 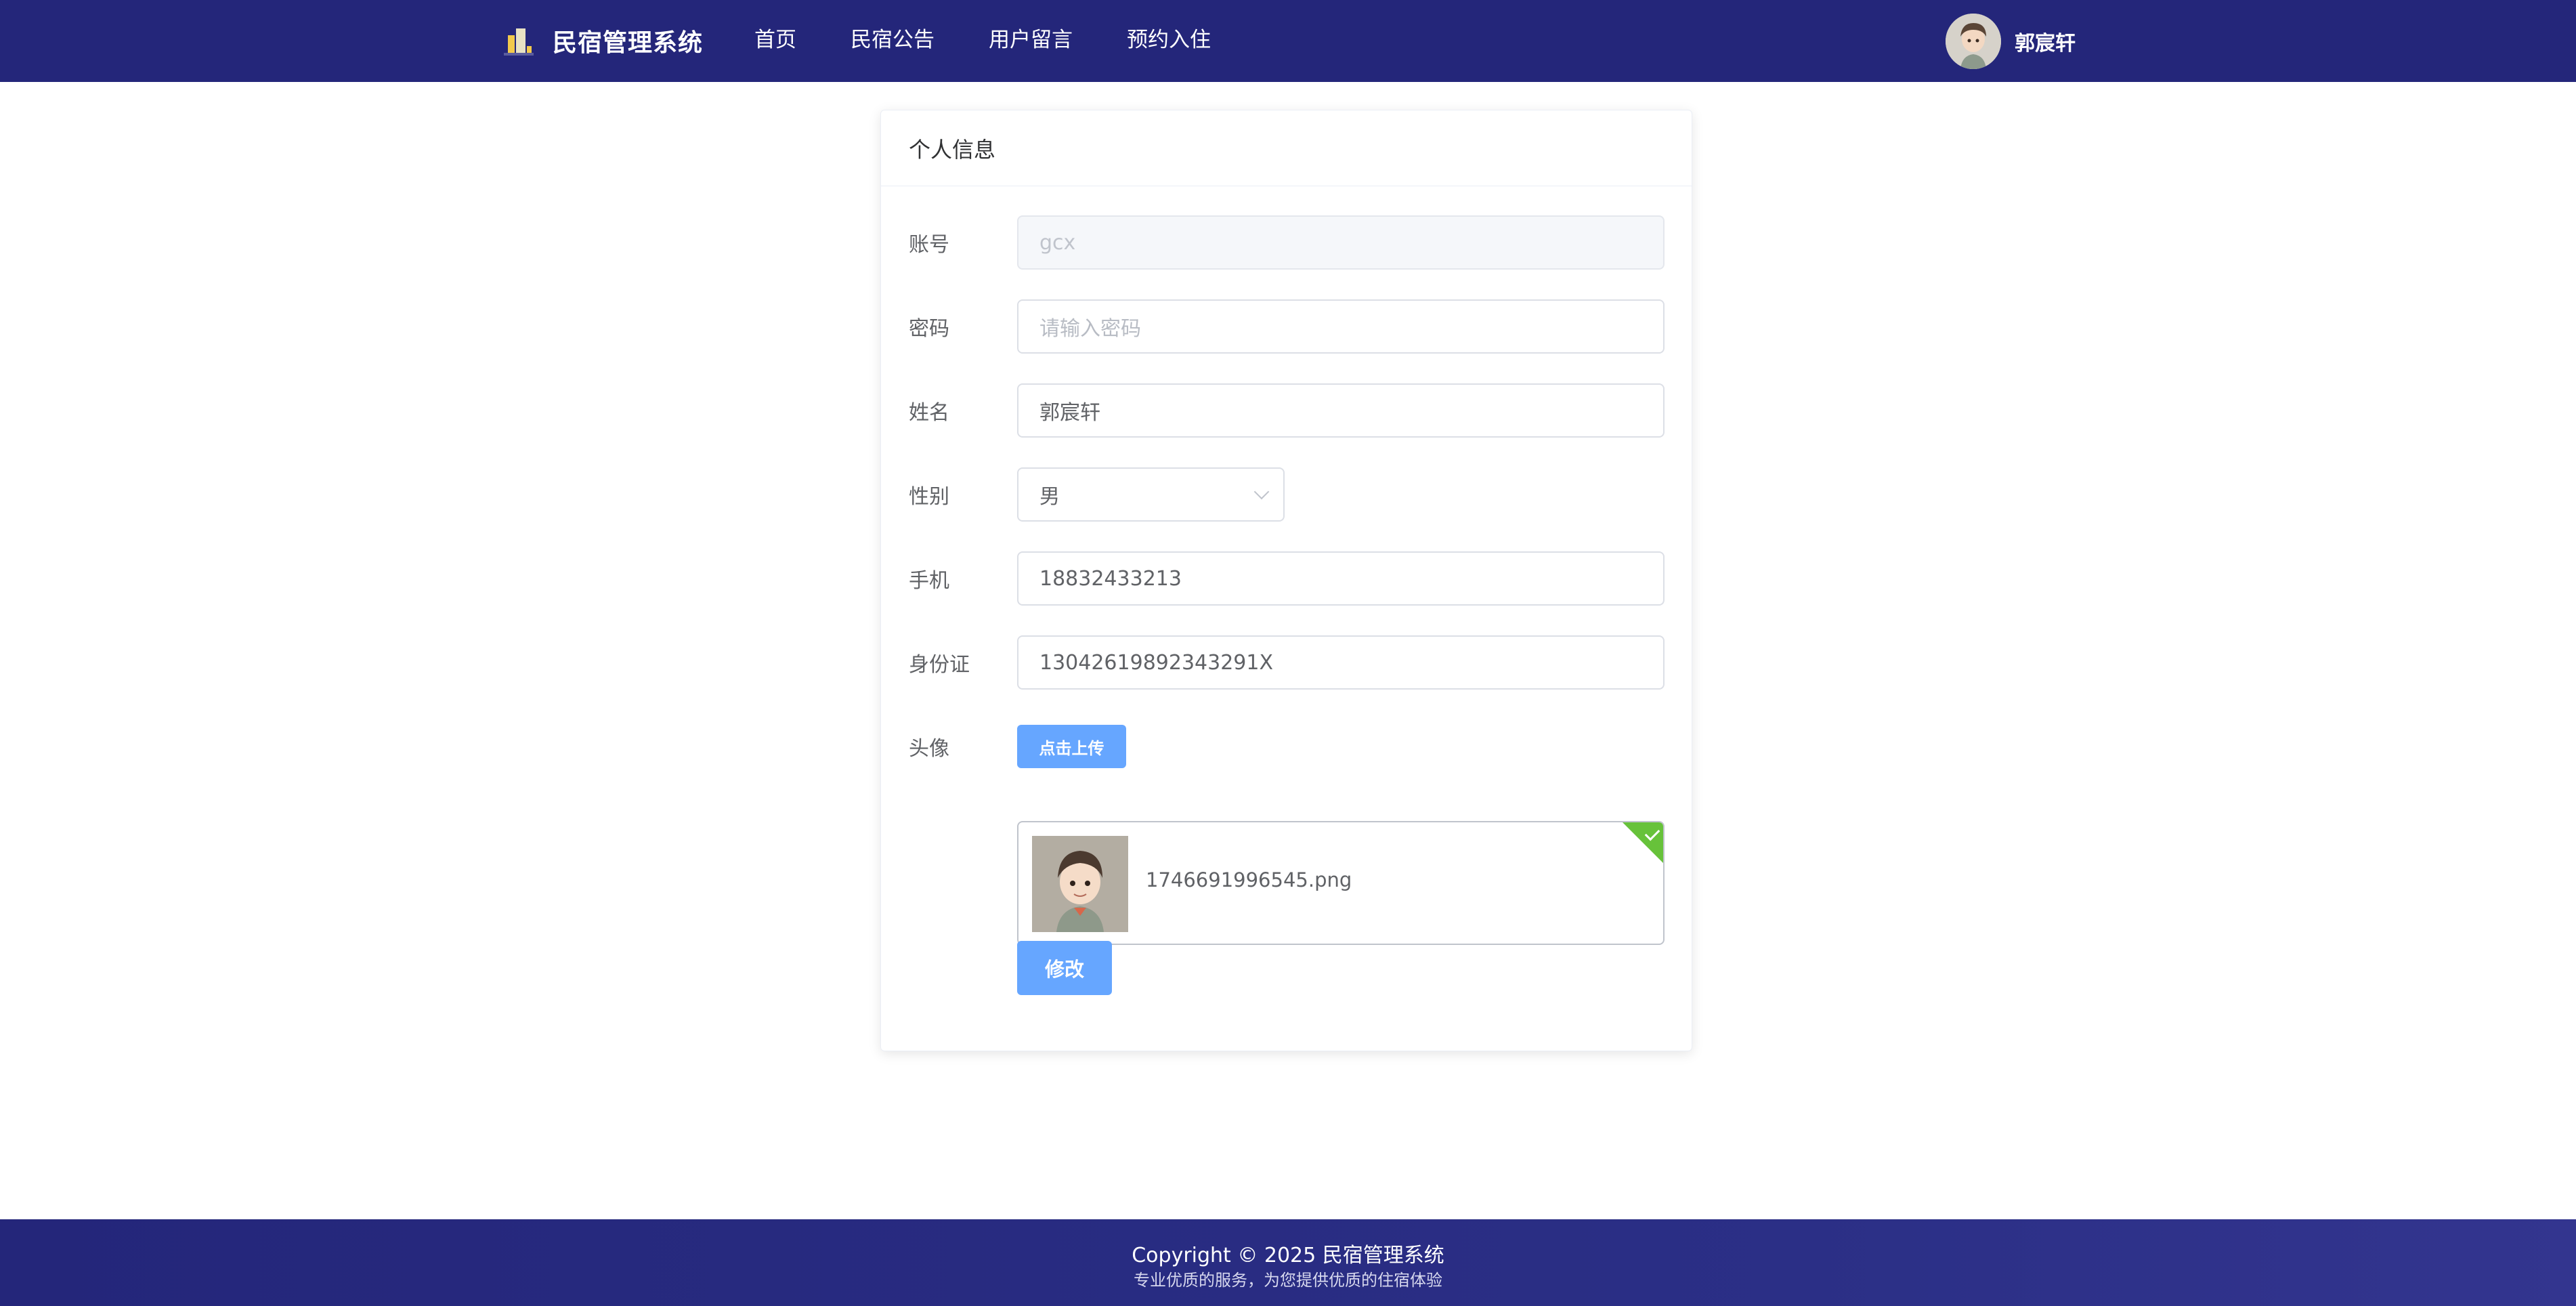 I want to click on submit-button: 修改, so click(x=1064, y=968).